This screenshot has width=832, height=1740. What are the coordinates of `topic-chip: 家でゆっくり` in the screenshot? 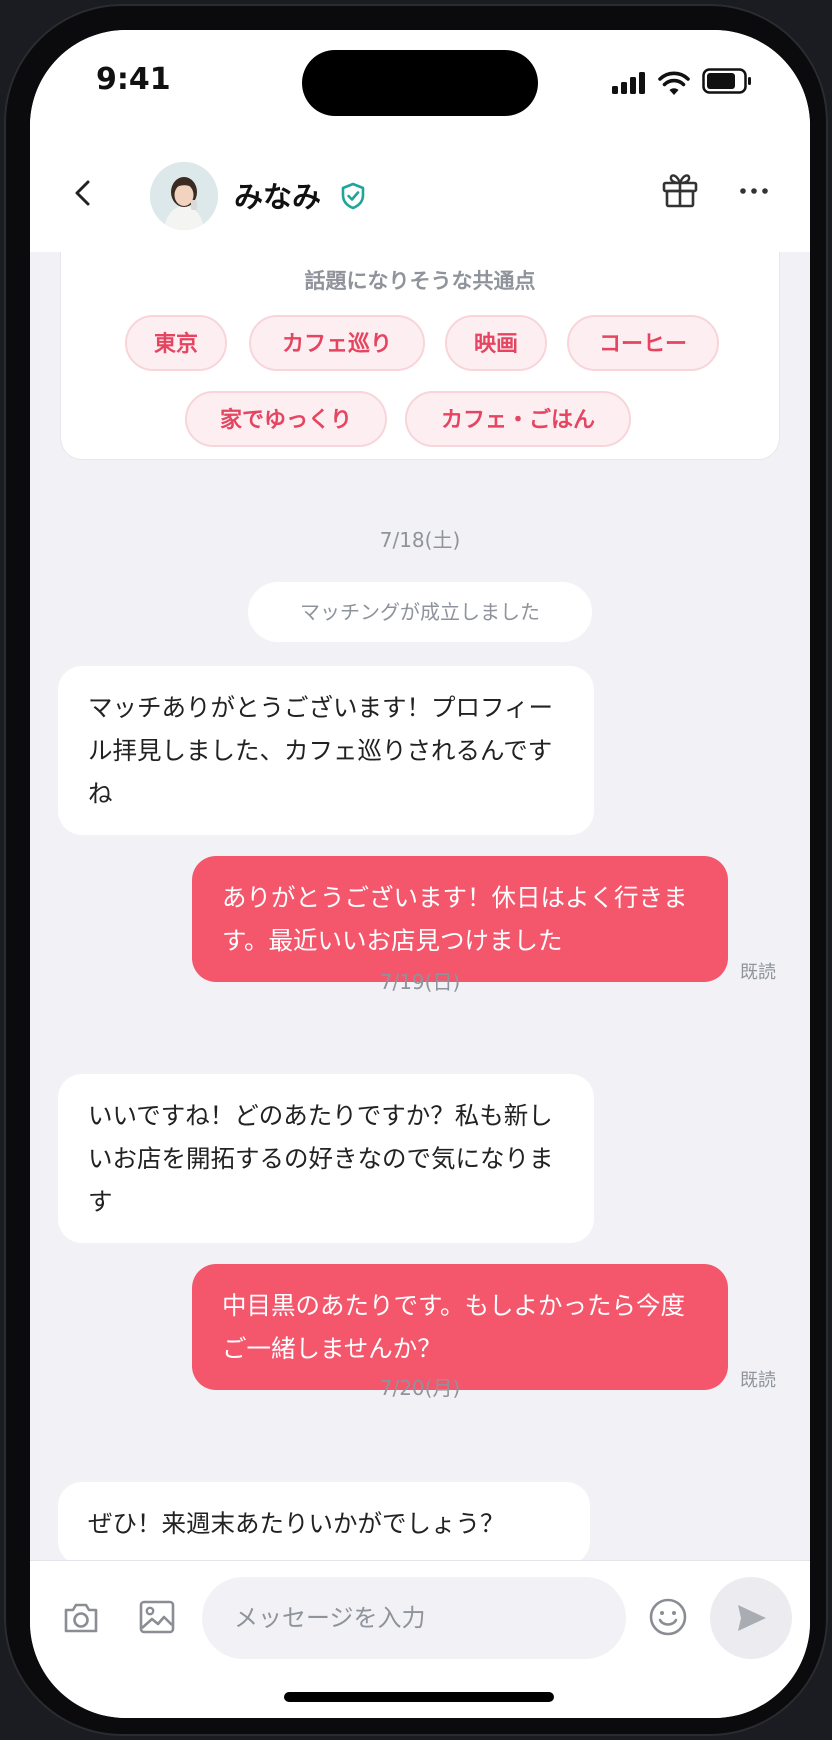 It's located at (286, 419).